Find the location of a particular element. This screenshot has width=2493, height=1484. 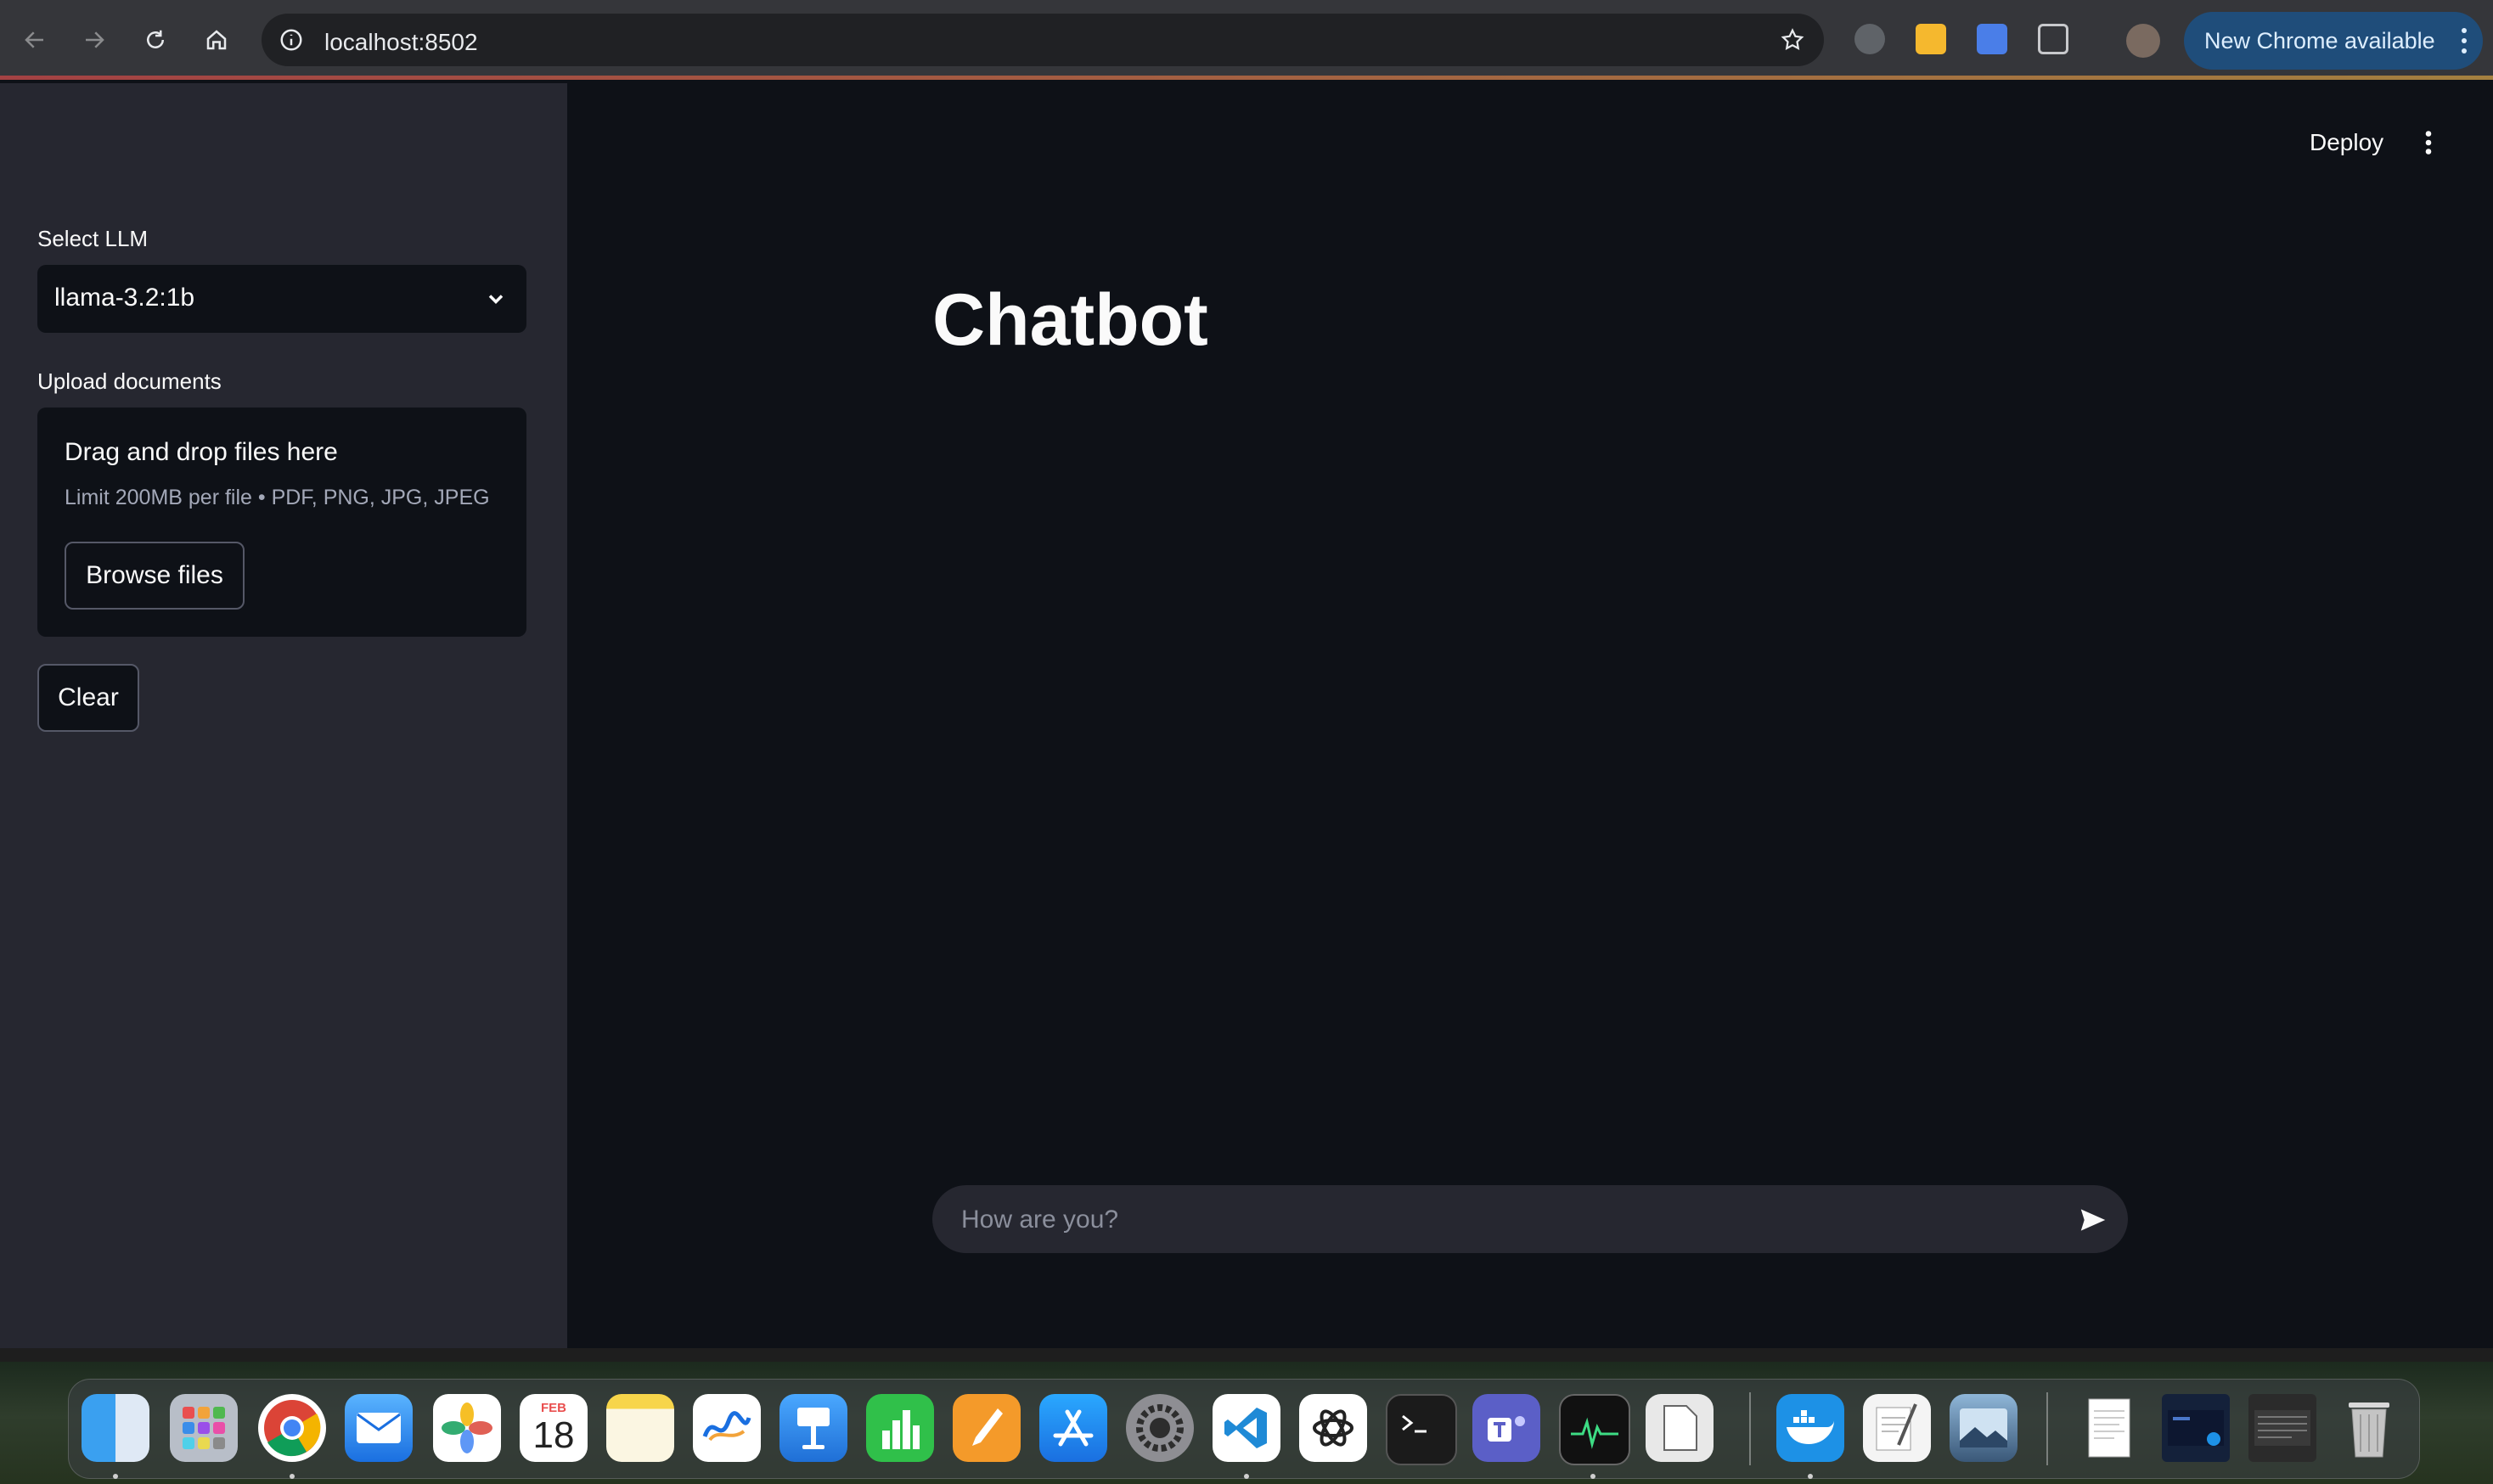

extension-keep-icon is located at coordinates (1931, 39).